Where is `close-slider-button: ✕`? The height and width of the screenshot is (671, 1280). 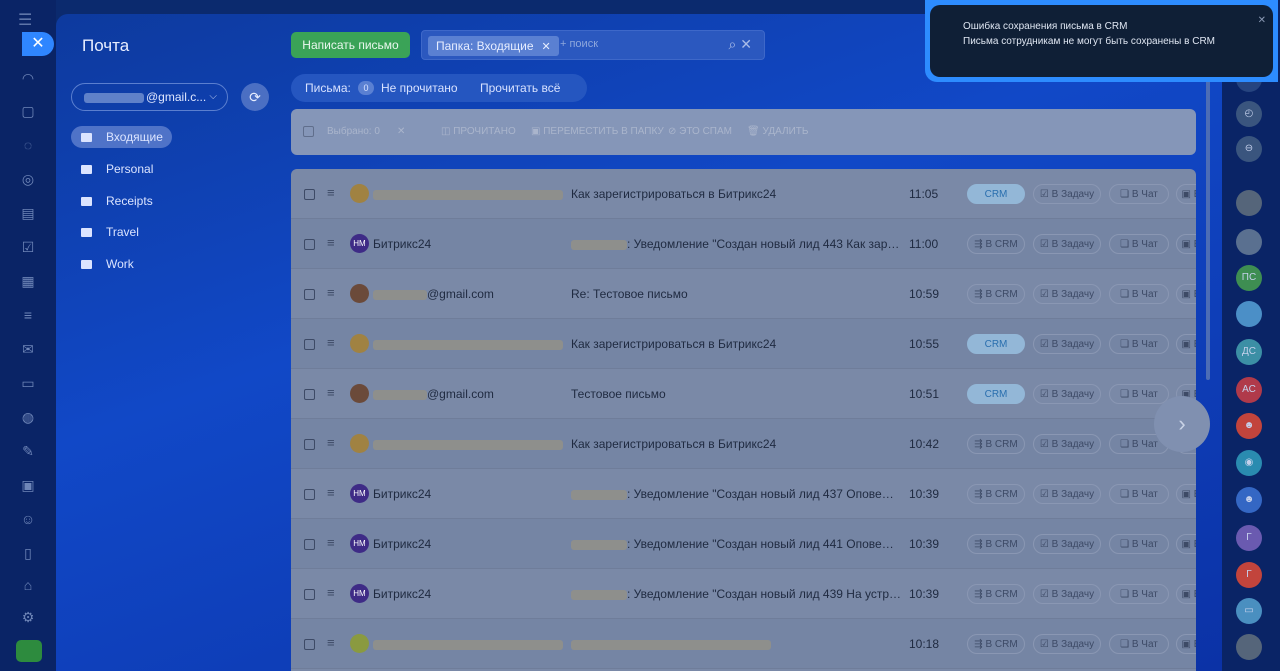
close-slider-button: ✕ is located at coordinates (38, 44).